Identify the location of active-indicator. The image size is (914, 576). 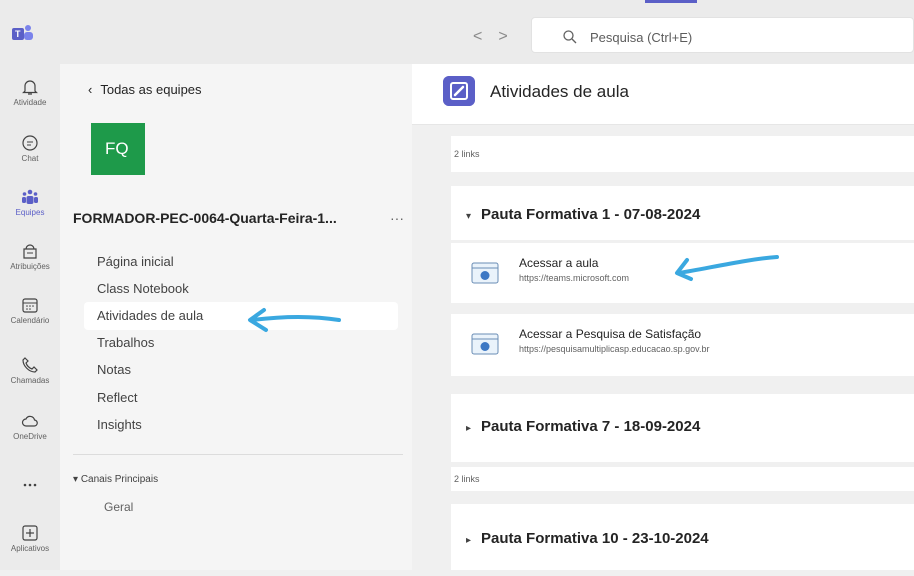
(671, 1).